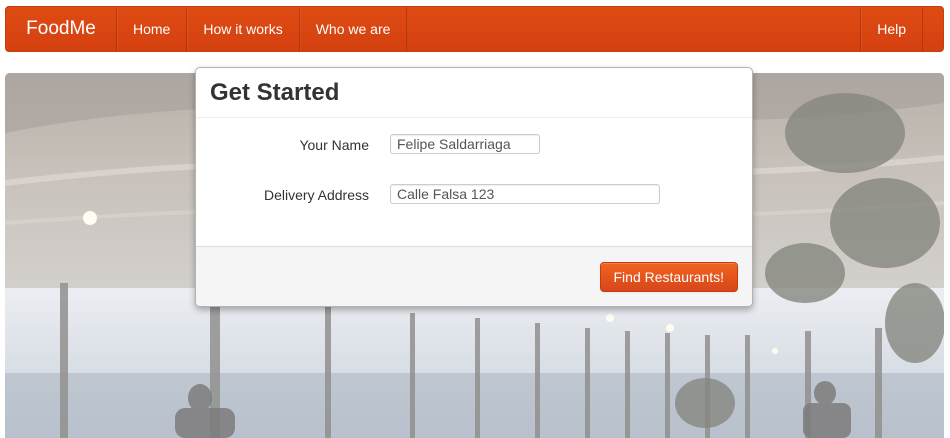  I want to click on modal-header: Get Started, so click(474, 93).